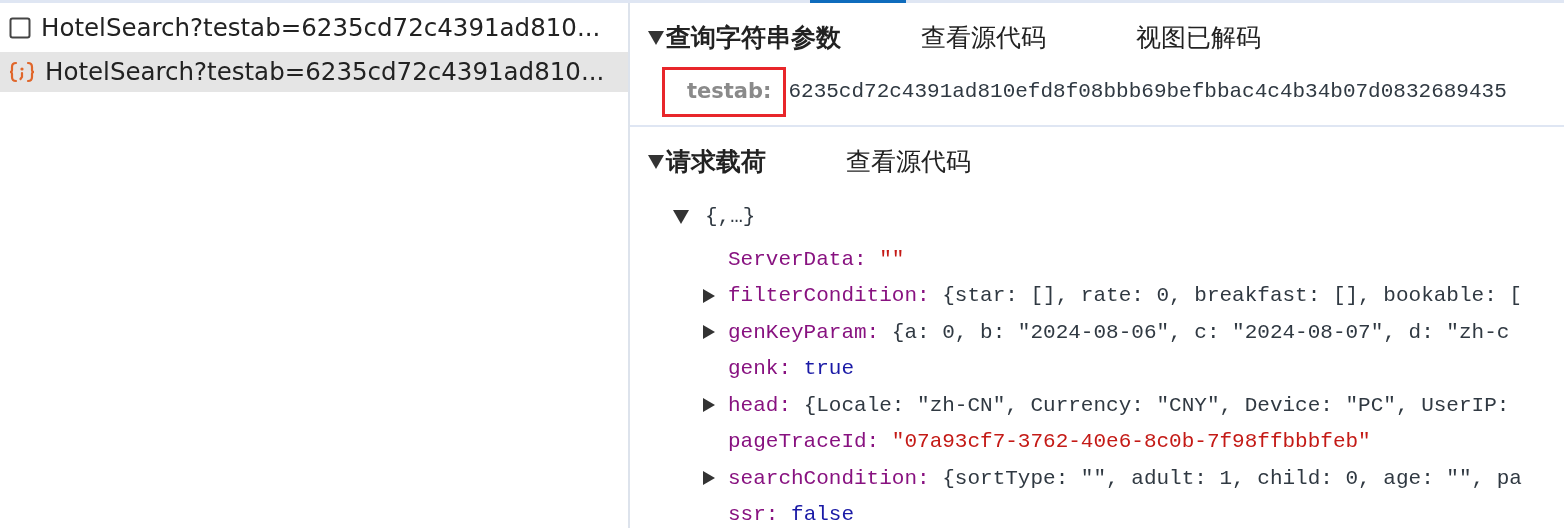 This screenshot has height=528, width=1564. Describe the element at coordinates (20, 28) in the screenshot. I see `document-icon` at that location.